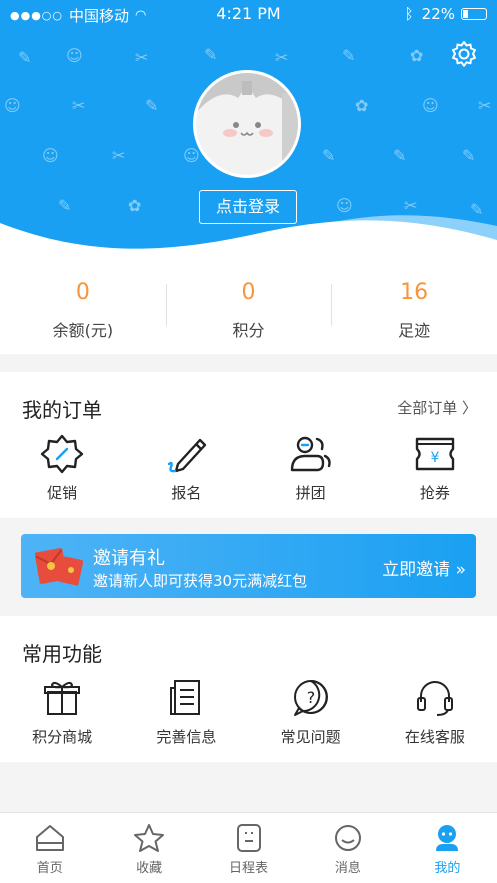 This screenshot has height=883, width=497. Describe the element at coordinates (434, 493) in the screenshot. I see `order-item-label: 抢券` at that location.